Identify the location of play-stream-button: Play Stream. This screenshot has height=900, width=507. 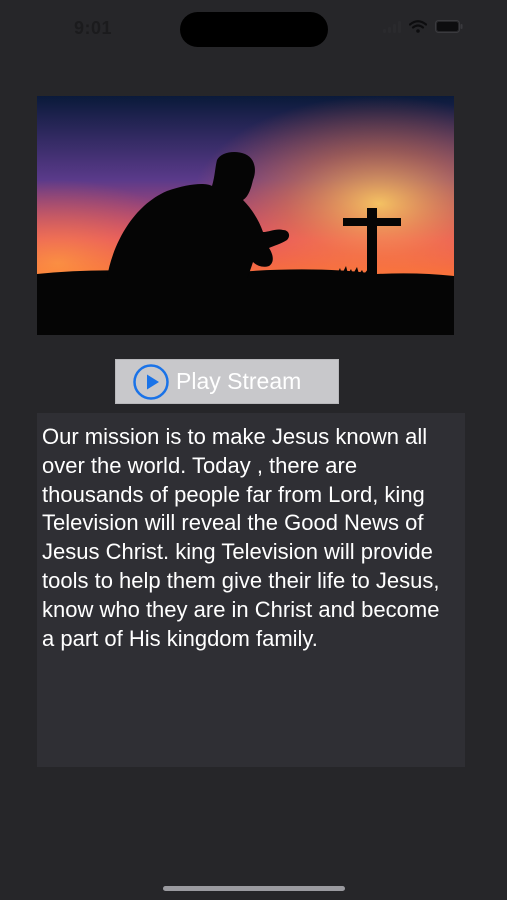
(227, 381).